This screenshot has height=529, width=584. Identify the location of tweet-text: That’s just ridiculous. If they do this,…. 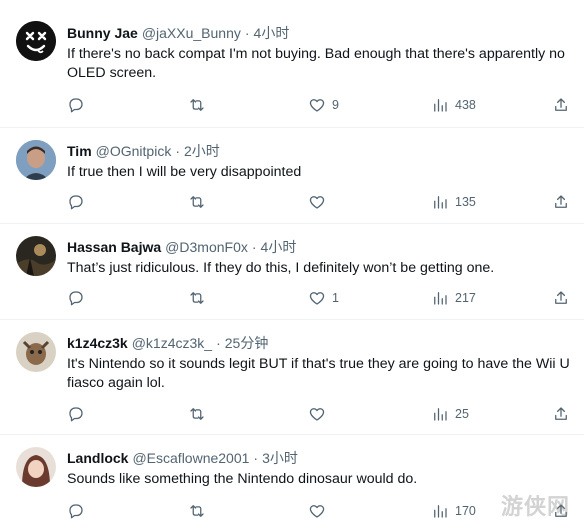
(281, 268).